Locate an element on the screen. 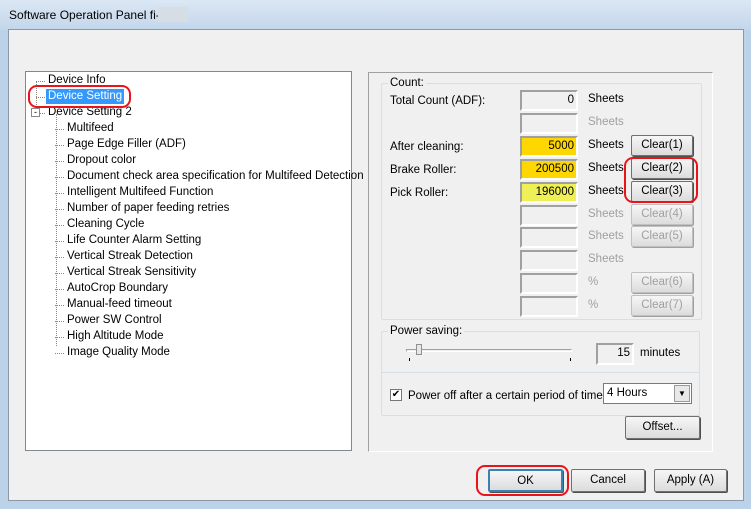  clear-button: Clear(4) is located at coordinates (662, 214).